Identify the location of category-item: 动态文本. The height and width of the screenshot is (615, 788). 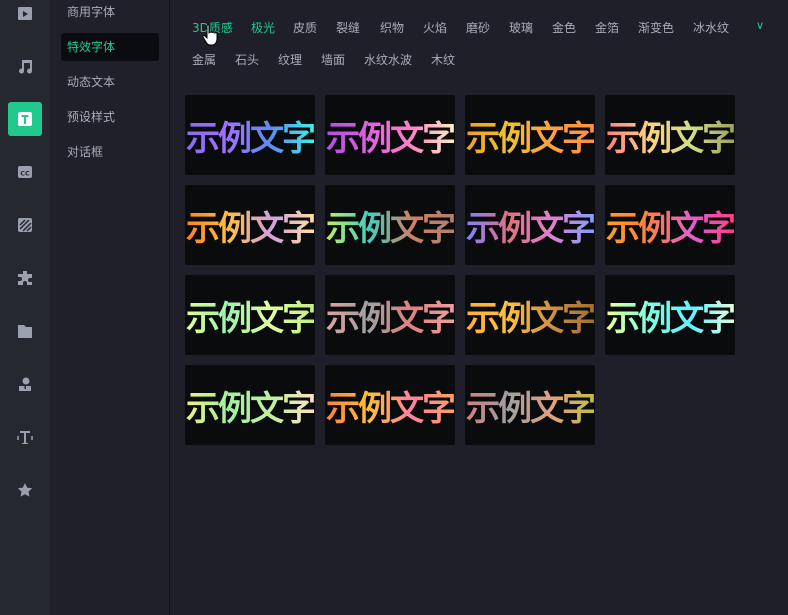
(110, 82).